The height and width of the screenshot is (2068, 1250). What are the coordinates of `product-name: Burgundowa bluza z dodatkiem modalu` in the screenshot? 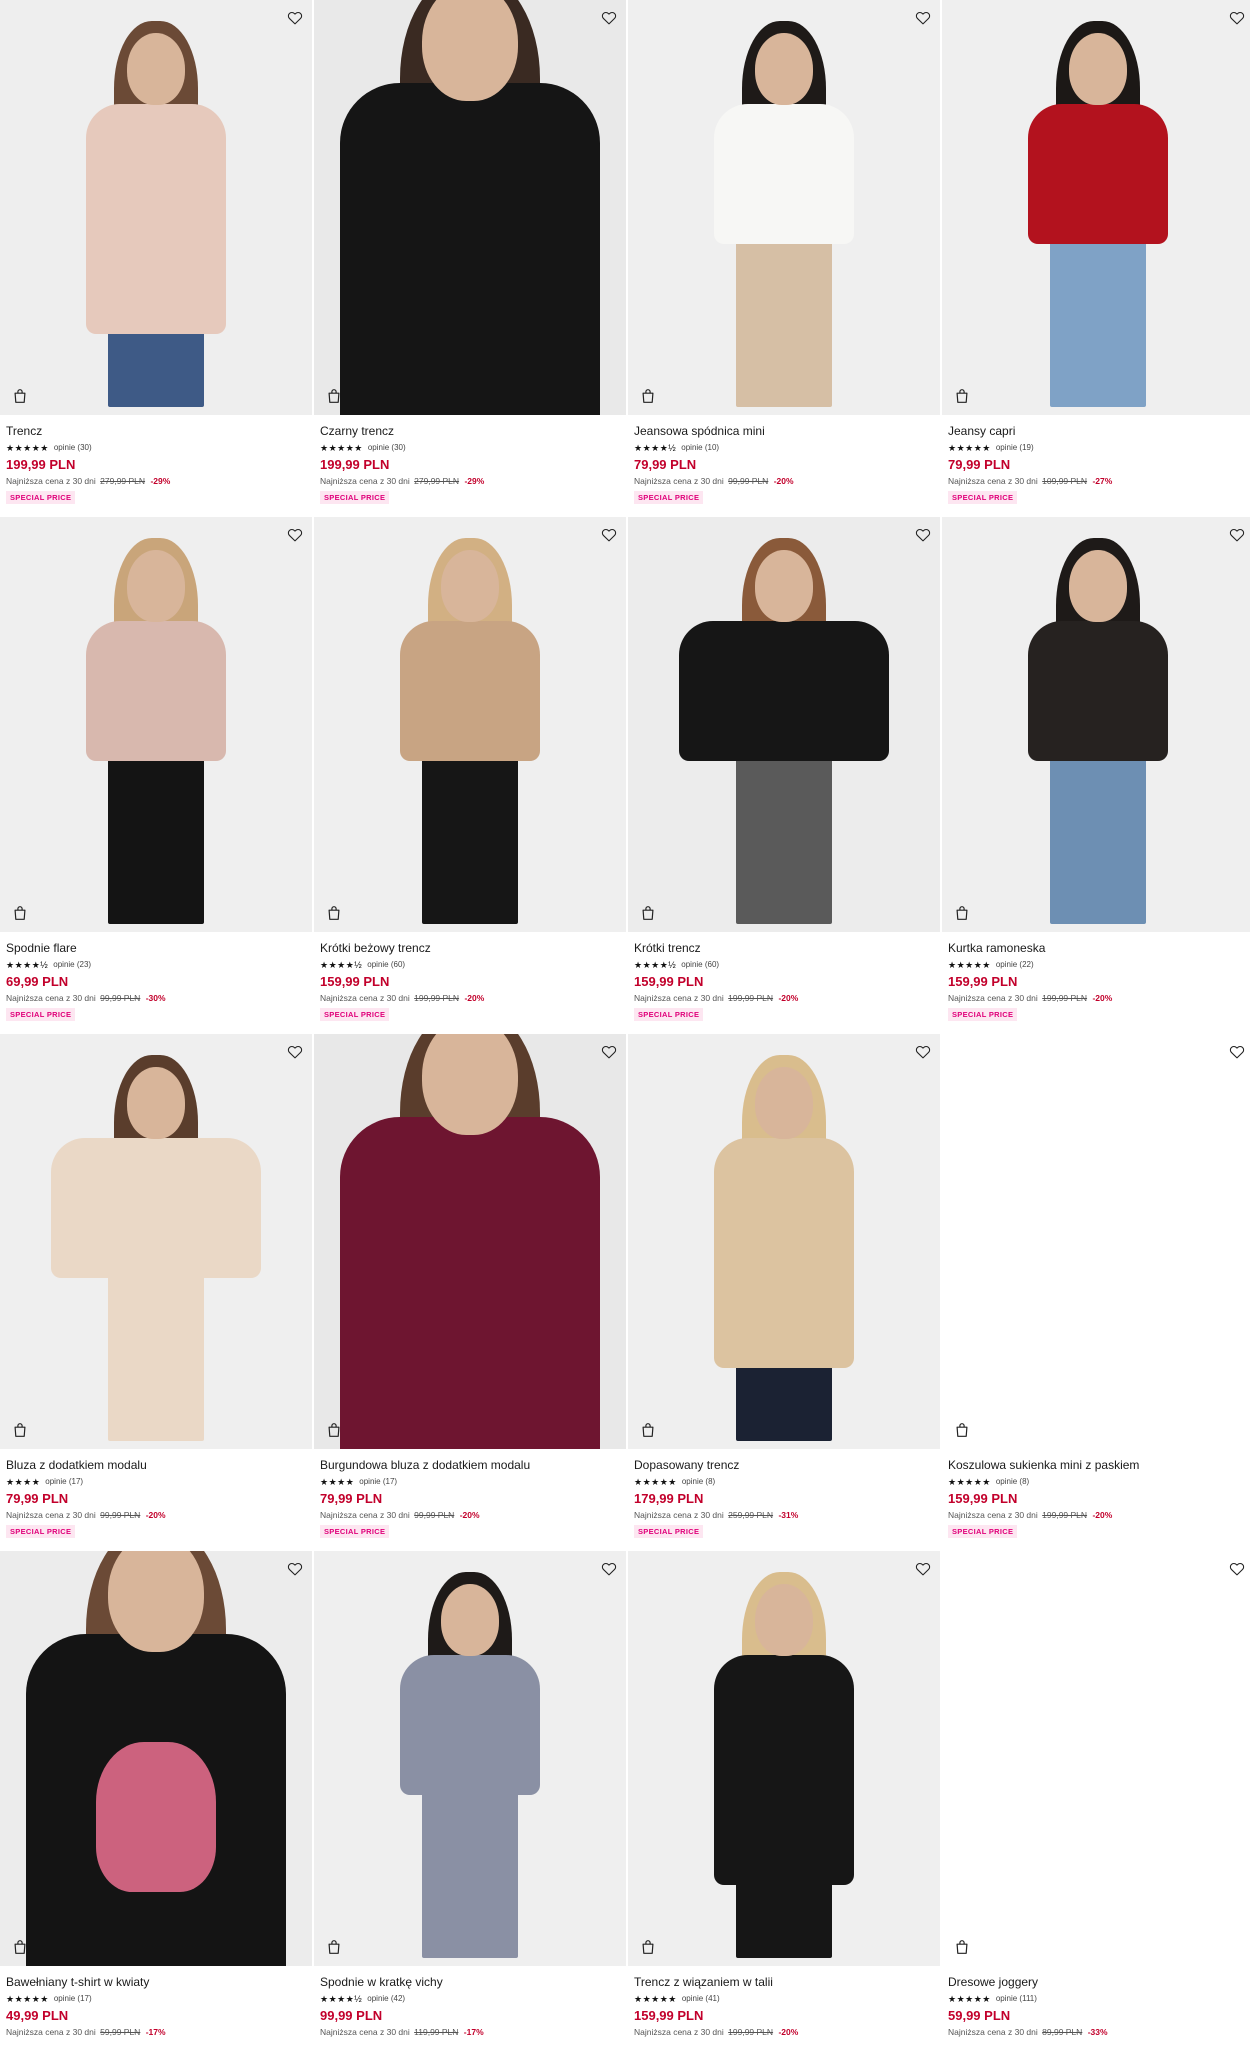 It's located at (470, 1465).